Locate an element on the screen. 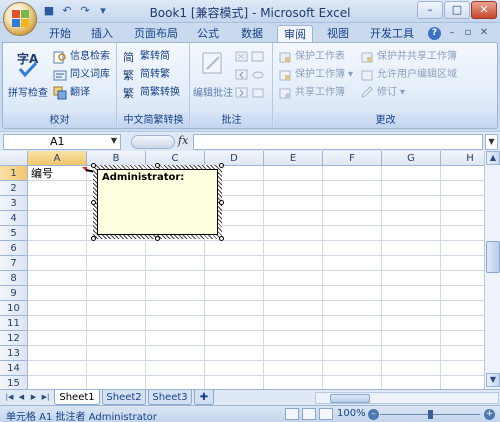 The image size is (500, 422). translate-label: 翻译 is located at coordinates (80, 92).